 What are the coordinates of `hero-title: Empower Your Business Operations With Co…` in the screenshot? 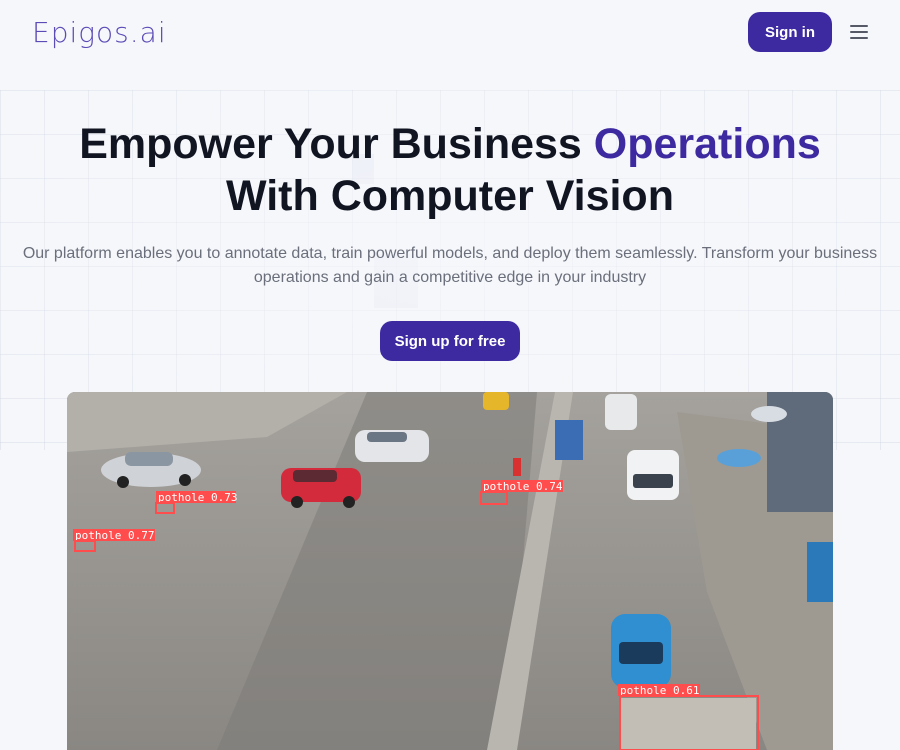 It's located at (450, 170).